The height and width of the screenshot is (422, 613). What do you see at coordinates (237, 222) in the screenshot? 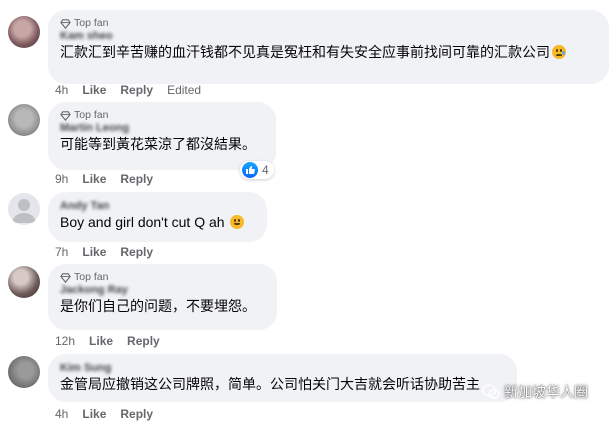
I see `grinning-face-emoji` at bounding box center [237, 222].